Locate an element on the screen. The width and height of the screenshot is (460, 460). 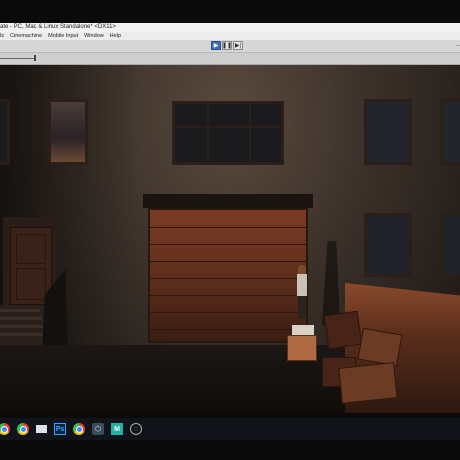
menu-cinemachine: Cinemachine is located at coordinates (26, 36).